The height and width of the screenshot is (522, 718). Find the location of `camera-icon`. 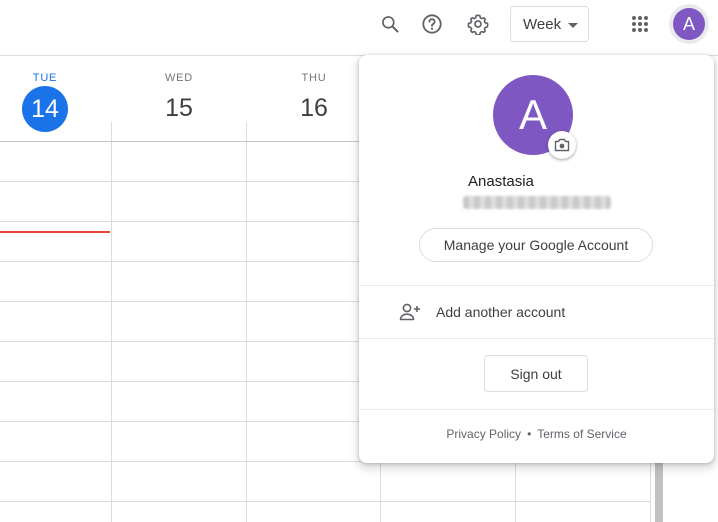

camera-icon is located at coordinates (562, 145).